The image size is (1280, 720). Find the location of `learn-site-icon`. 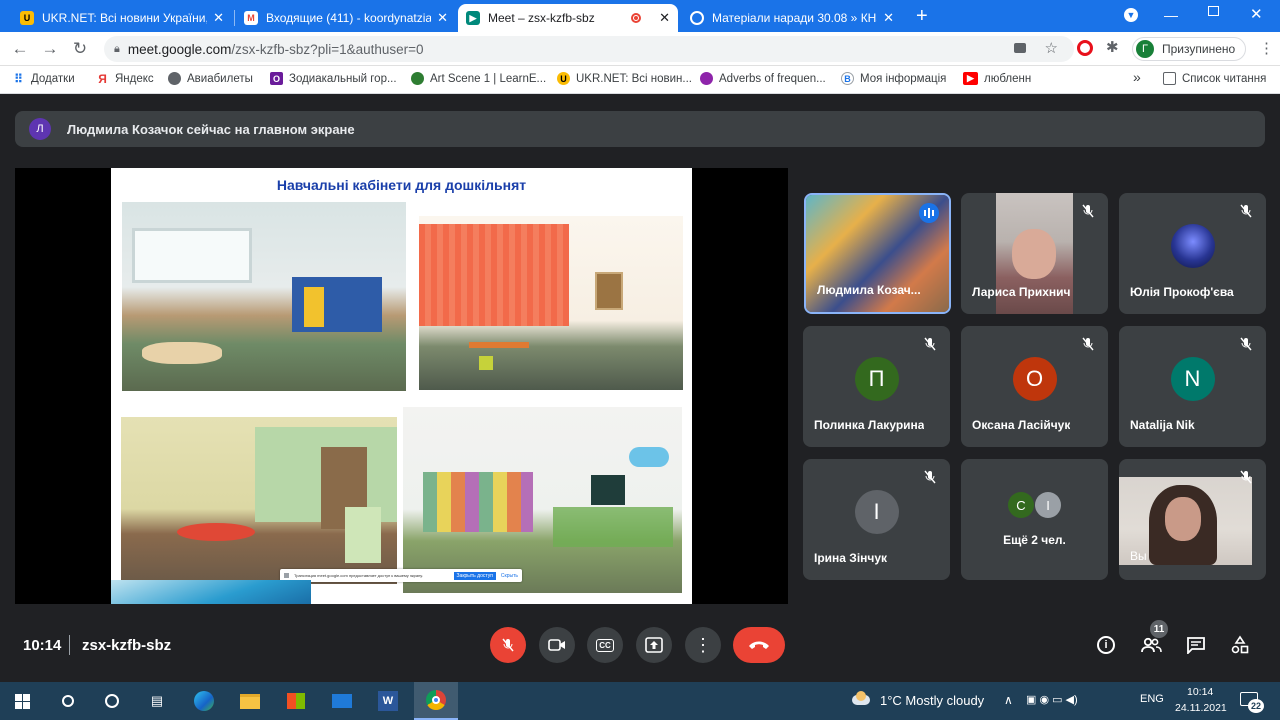

learn-site-icon is located at coordinates (417, 78).